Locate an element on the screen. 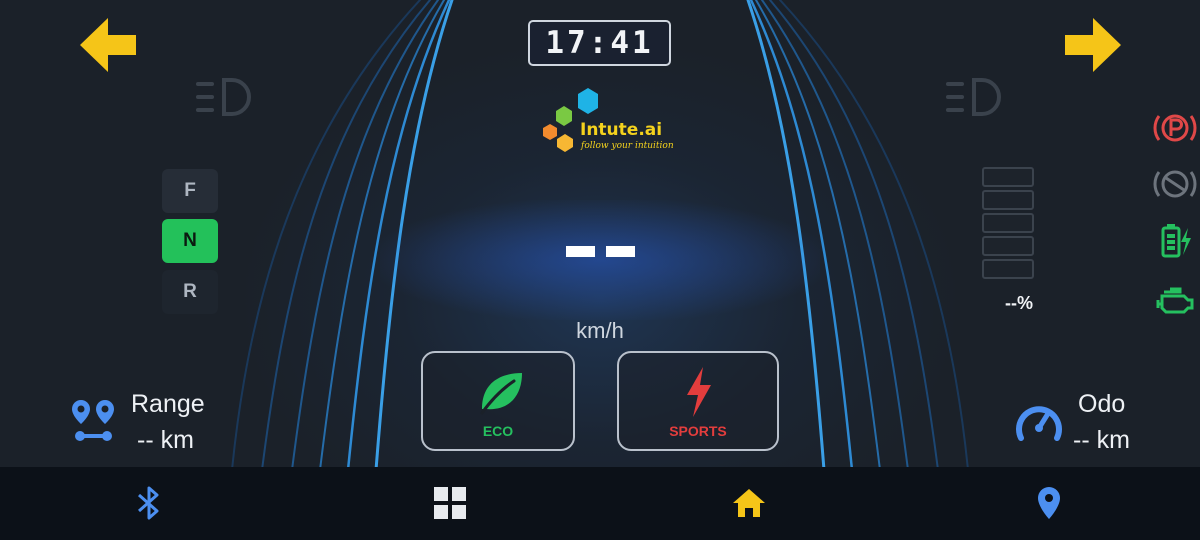 Image resolution: width=1200 pixels, height=540 pixels. apps-grid-button is located at coordinates (450, 503).